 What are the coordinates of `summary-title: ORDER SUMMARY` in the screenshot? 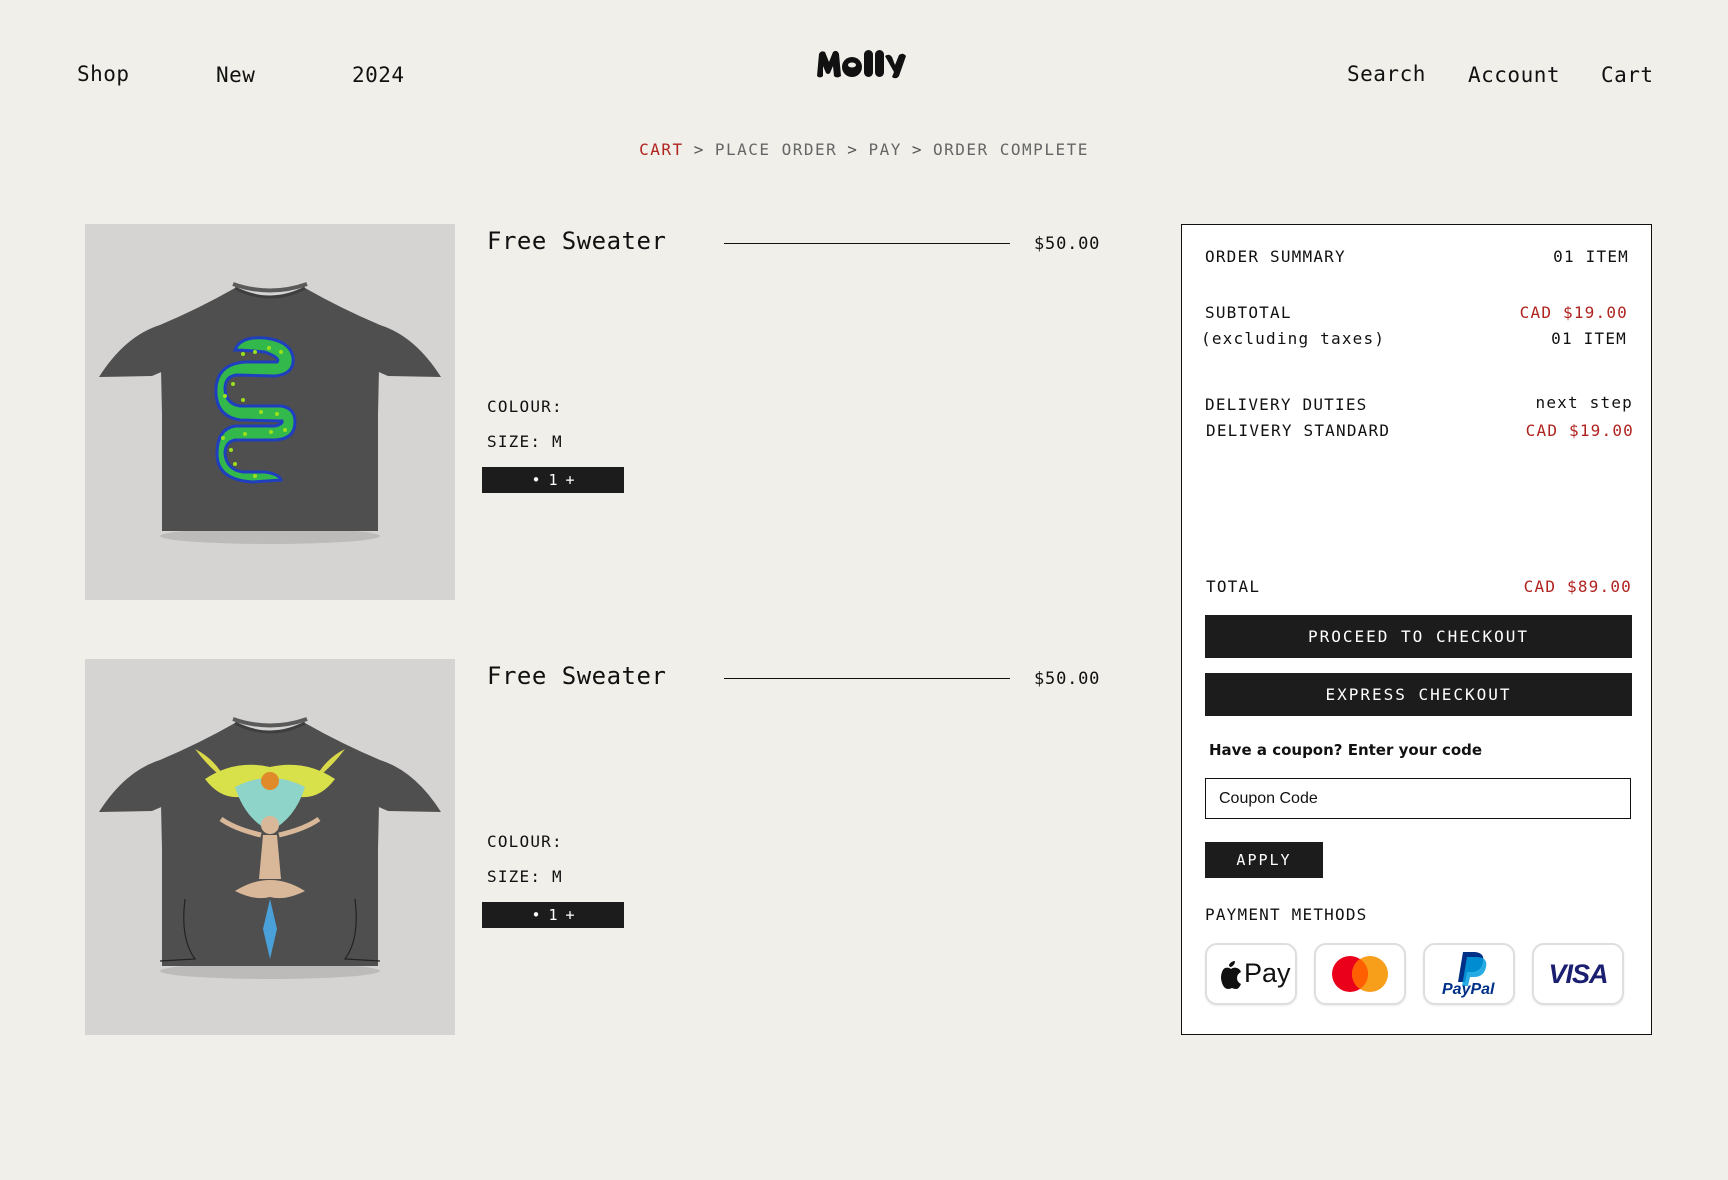 It's located at (1275, 256).